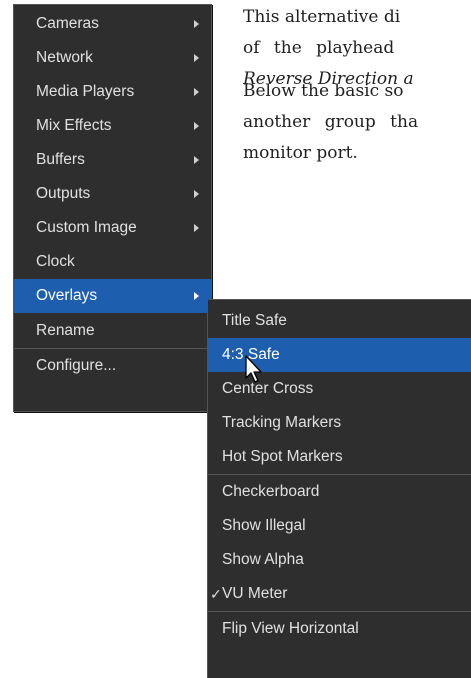 Image resolution: width=471 pixels, height=678 pixels. What do you see at coordinates (86, 227) in the screenshot?
I see `menu-item-label: Custom Image` at bounding box center [86, 227].